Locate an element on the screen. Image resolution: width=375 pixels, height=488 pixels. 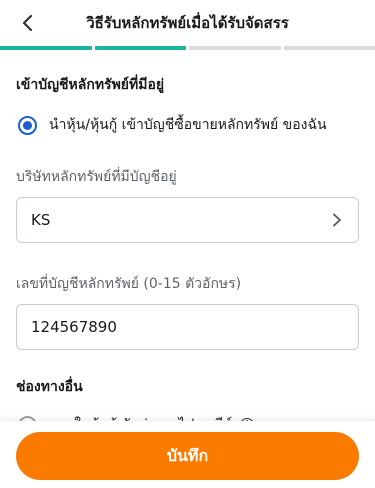
page-title: วิธีรับหลักทรัพย์เมื่อได้รับจัดสรร is located at coordinates (187, 23).